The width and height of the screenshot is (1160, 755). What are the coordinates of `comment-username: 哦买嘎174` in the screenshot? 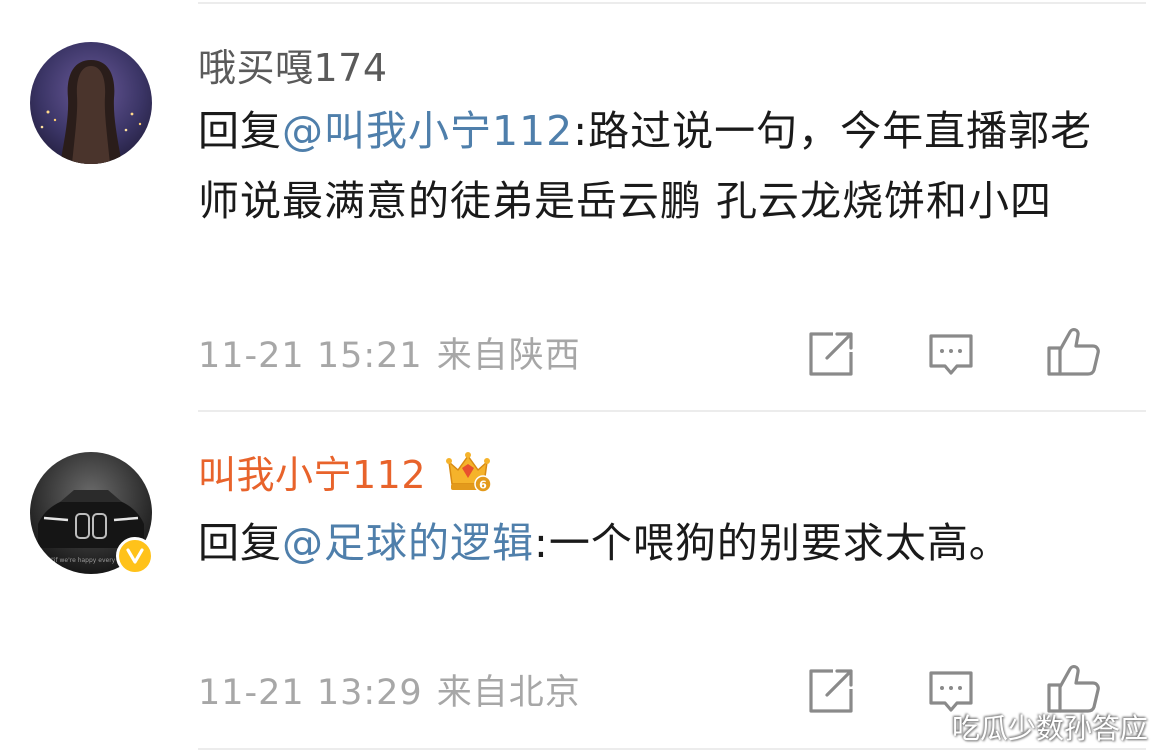 It's located at (293, 68).